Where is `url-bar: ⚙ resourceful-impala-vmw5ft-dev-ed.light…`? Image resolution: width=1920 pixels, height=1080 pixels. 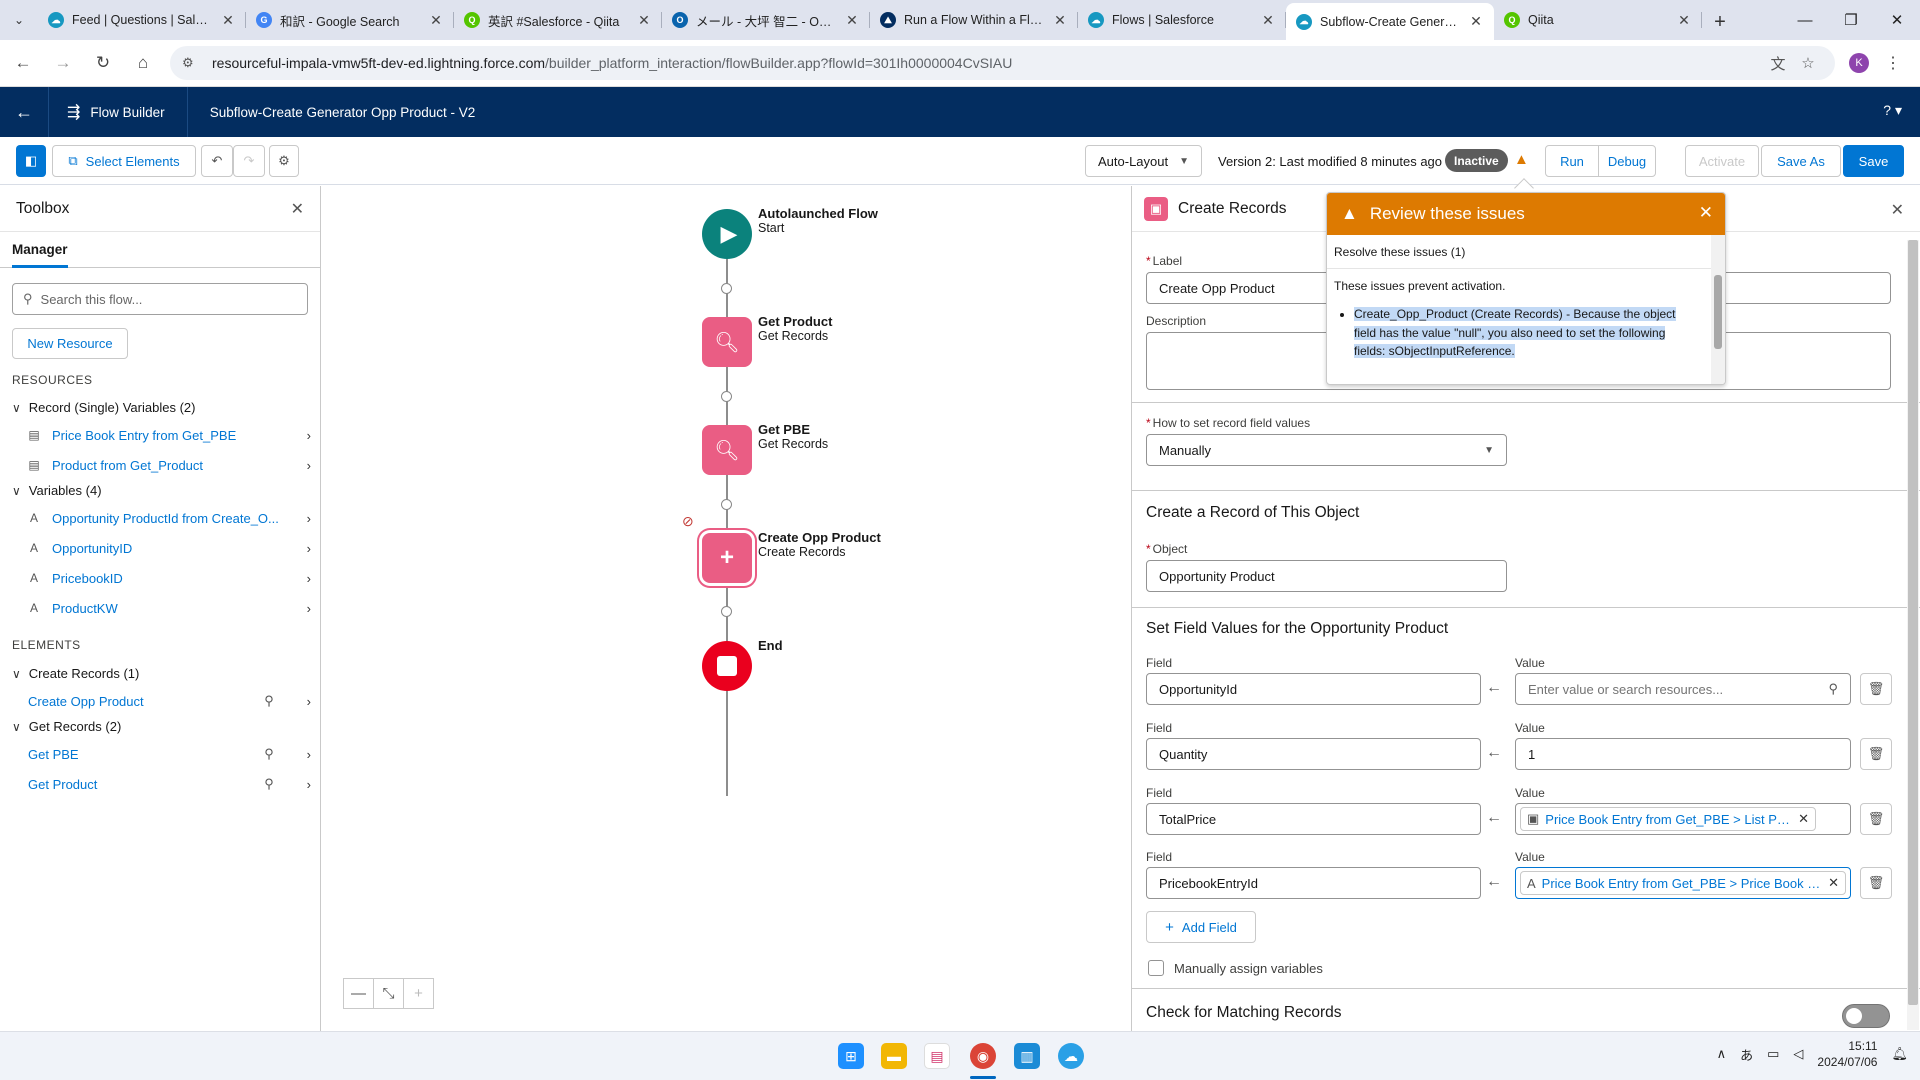
url-bar: ⚙ resourceful-impala-vmw5ft-dev-ed.light… is located at coordinates (1002, 63).